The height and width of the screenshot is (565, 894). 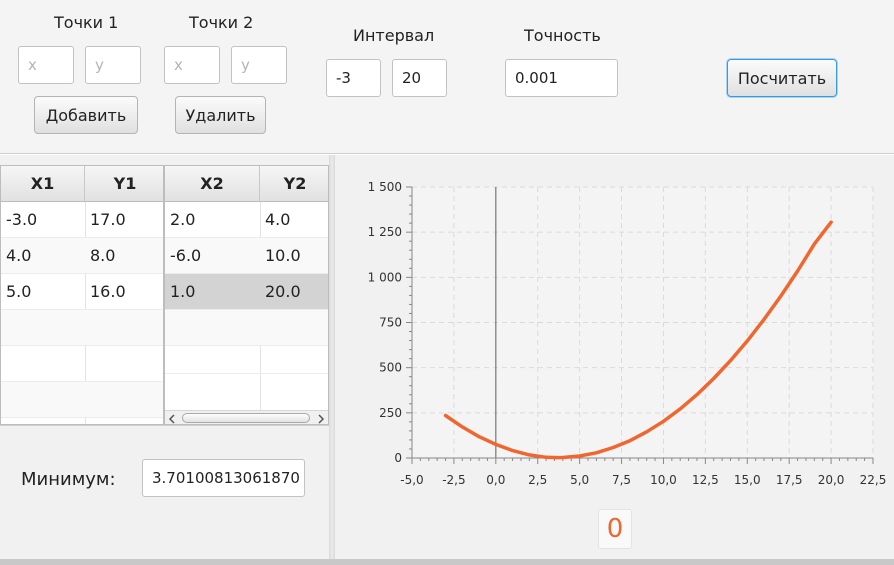 What do you see at coordinates (246, 256) in the screenshot?
I see `table-row: -6.0 10.0` at bounding box center [246, 256].